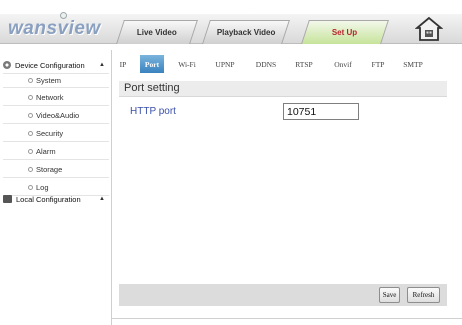 This screenshot has height=325, width=462. What do you see at coordinates (63, 15) in the screenshot?
I see `logo-camera-icon` at bounding box center [63, 15].